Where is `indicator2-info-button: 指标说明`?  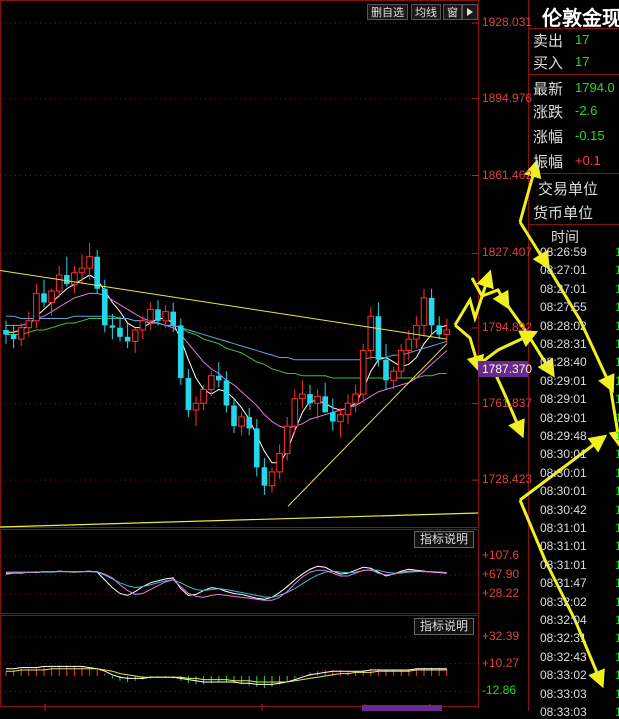 indicator2-info-button: 指标说明 is located at coordinates (444, 626).